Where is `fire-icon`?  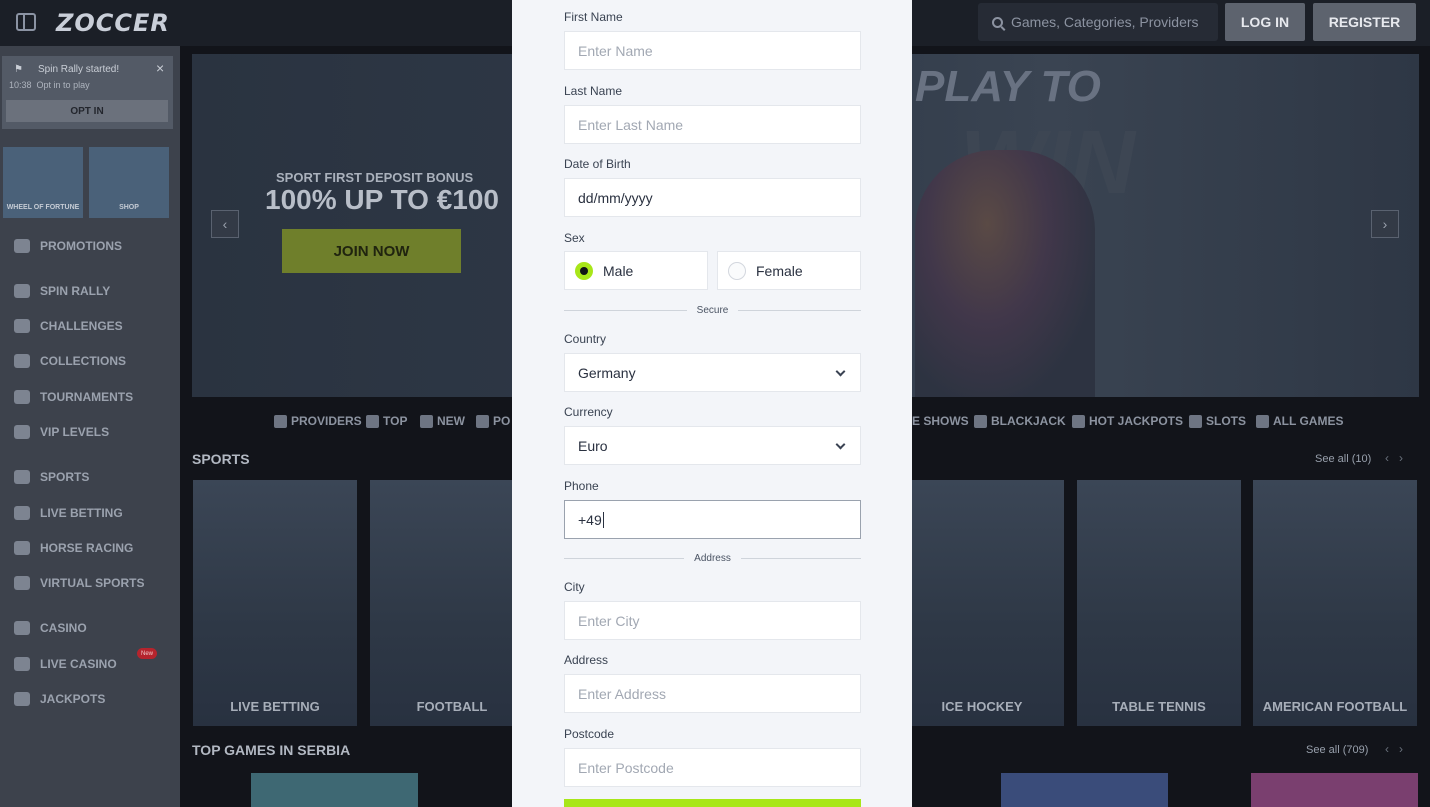 fire-icon is located at coordinates (482, 421).